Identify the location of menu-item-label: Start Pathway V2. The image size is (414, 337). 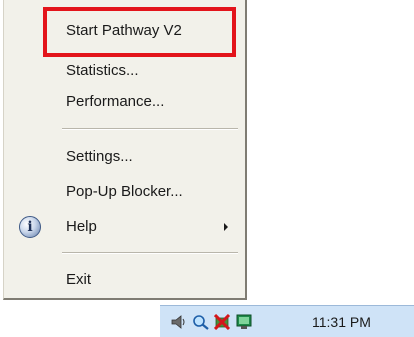
(124, 30).